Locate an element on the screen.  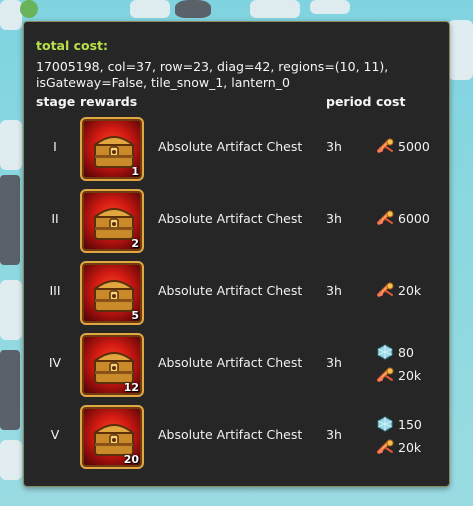
reward-item-slot: 2 is located at coordinates (112, 221).